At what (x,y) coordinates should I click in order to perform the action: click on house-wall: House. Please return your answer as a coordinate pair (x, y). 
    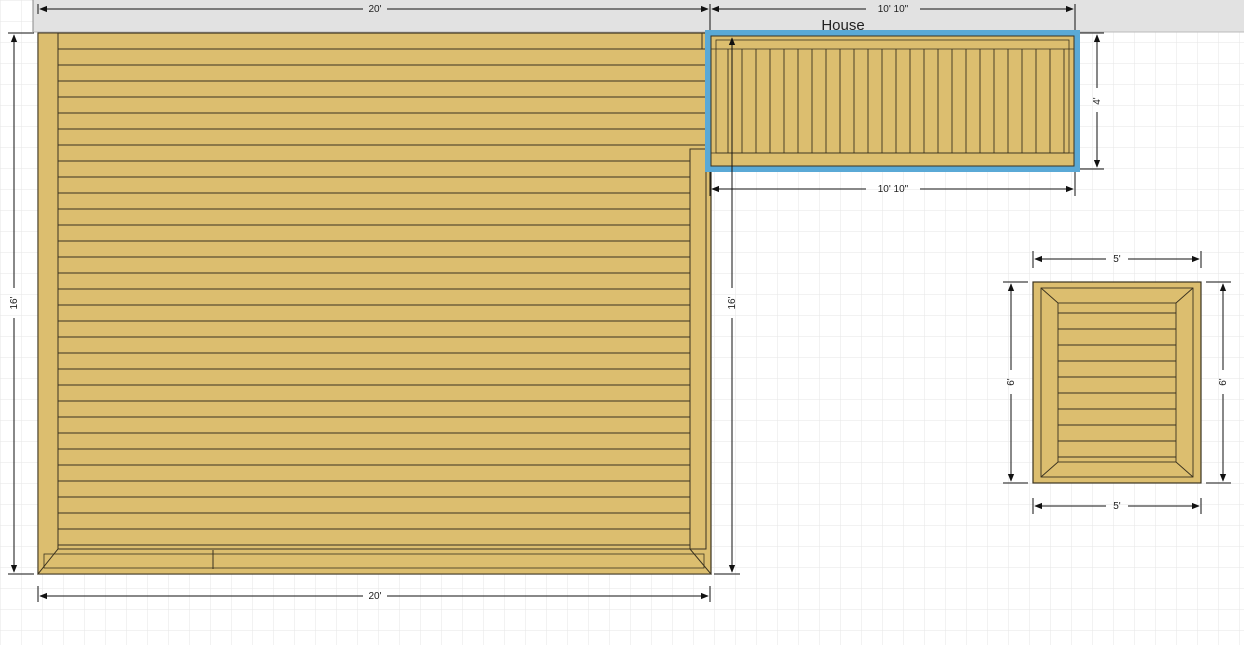
    Looking at the image, I should click on (638, 17).